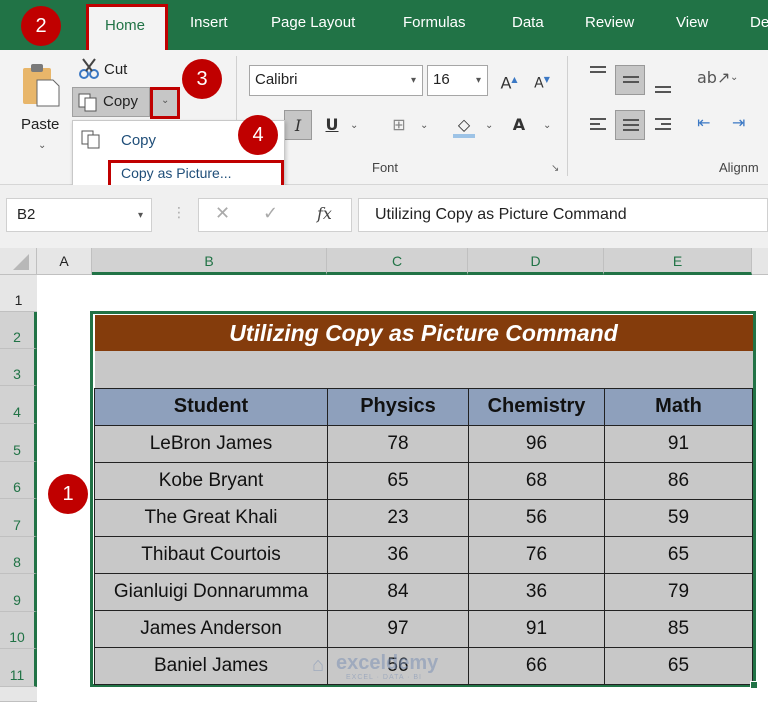  Describe the element at coordinates (692, 22) in the screenshot. I see `tab-view: View` at that location.